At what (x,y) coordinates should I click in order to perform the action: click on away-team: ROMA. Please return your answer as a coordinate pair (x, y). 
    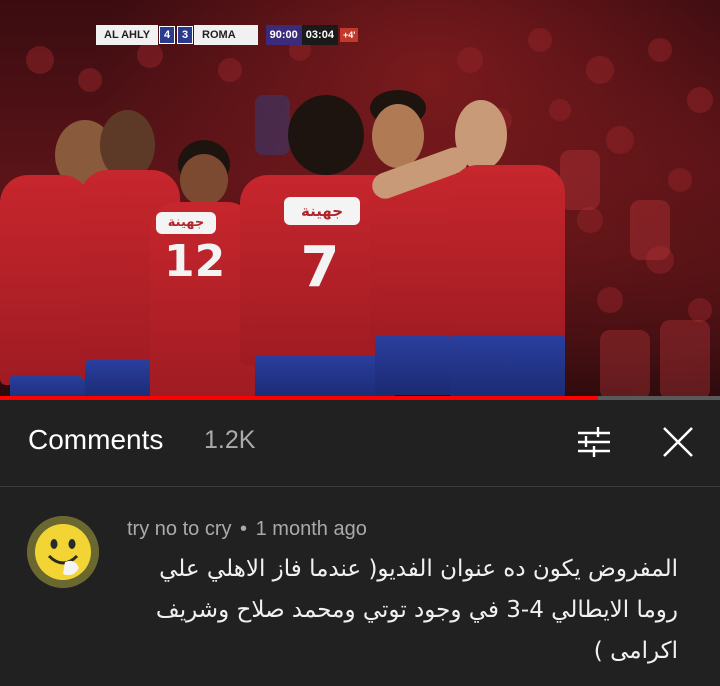
    Looking at the image, I should click on (226, 35).